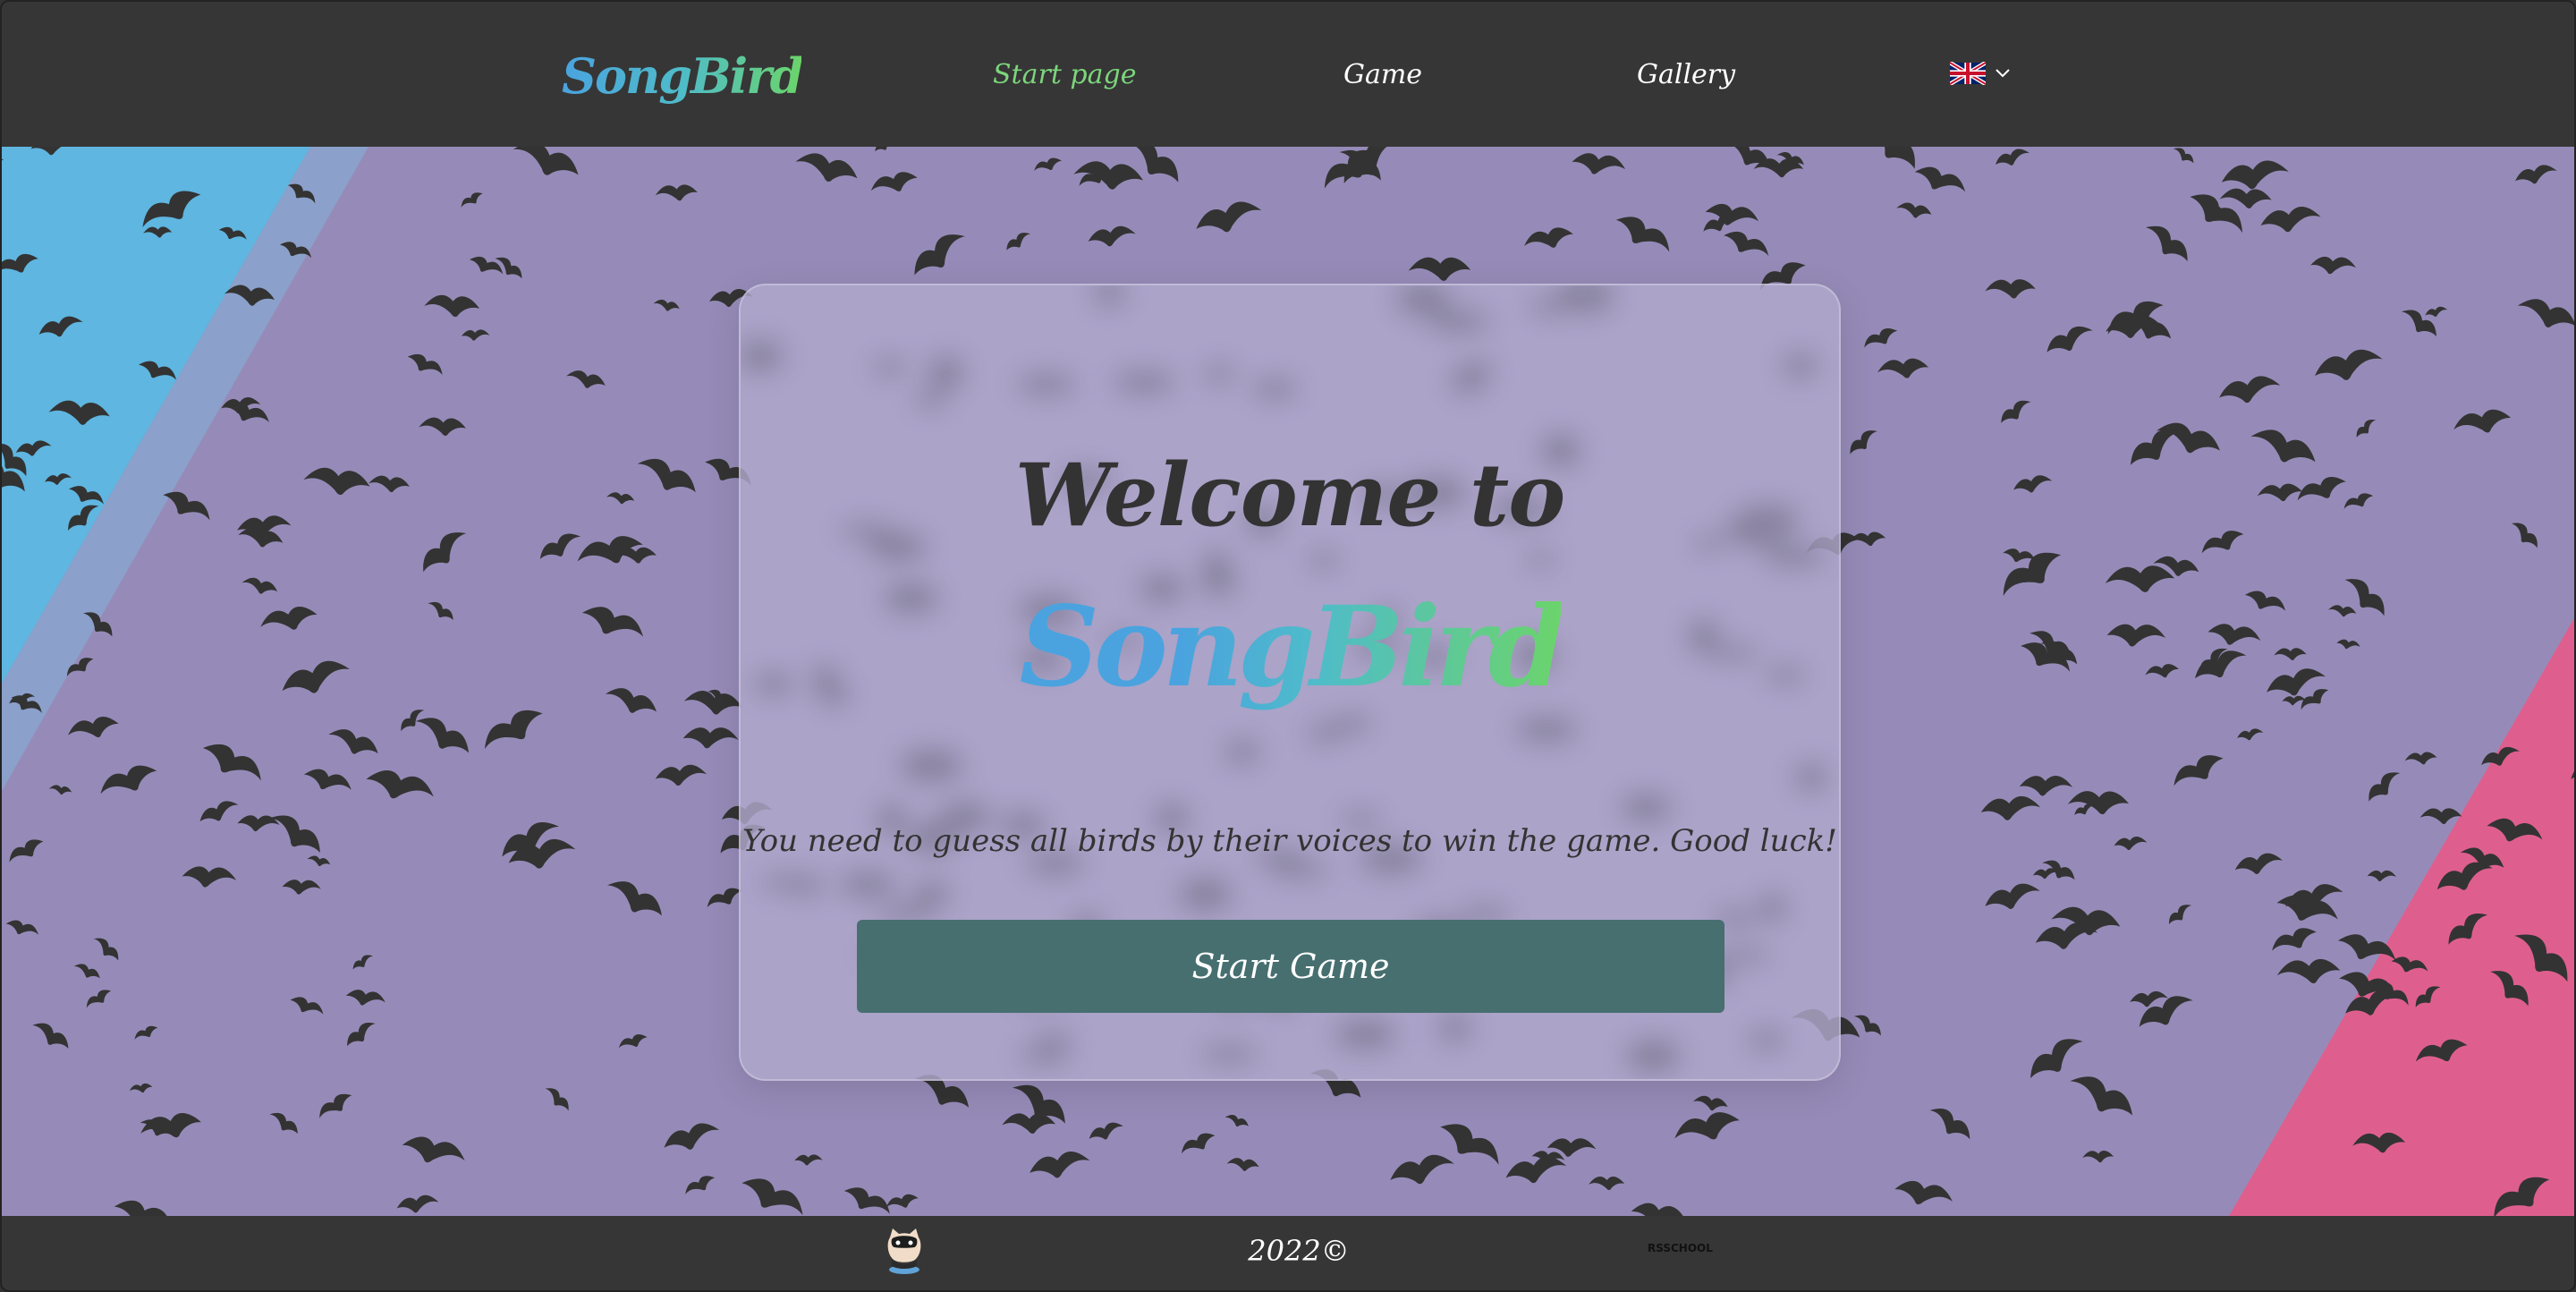  Describe the element at coordinates (1382, 75) in the screenshot. I see `nav-game: Game` at that location.